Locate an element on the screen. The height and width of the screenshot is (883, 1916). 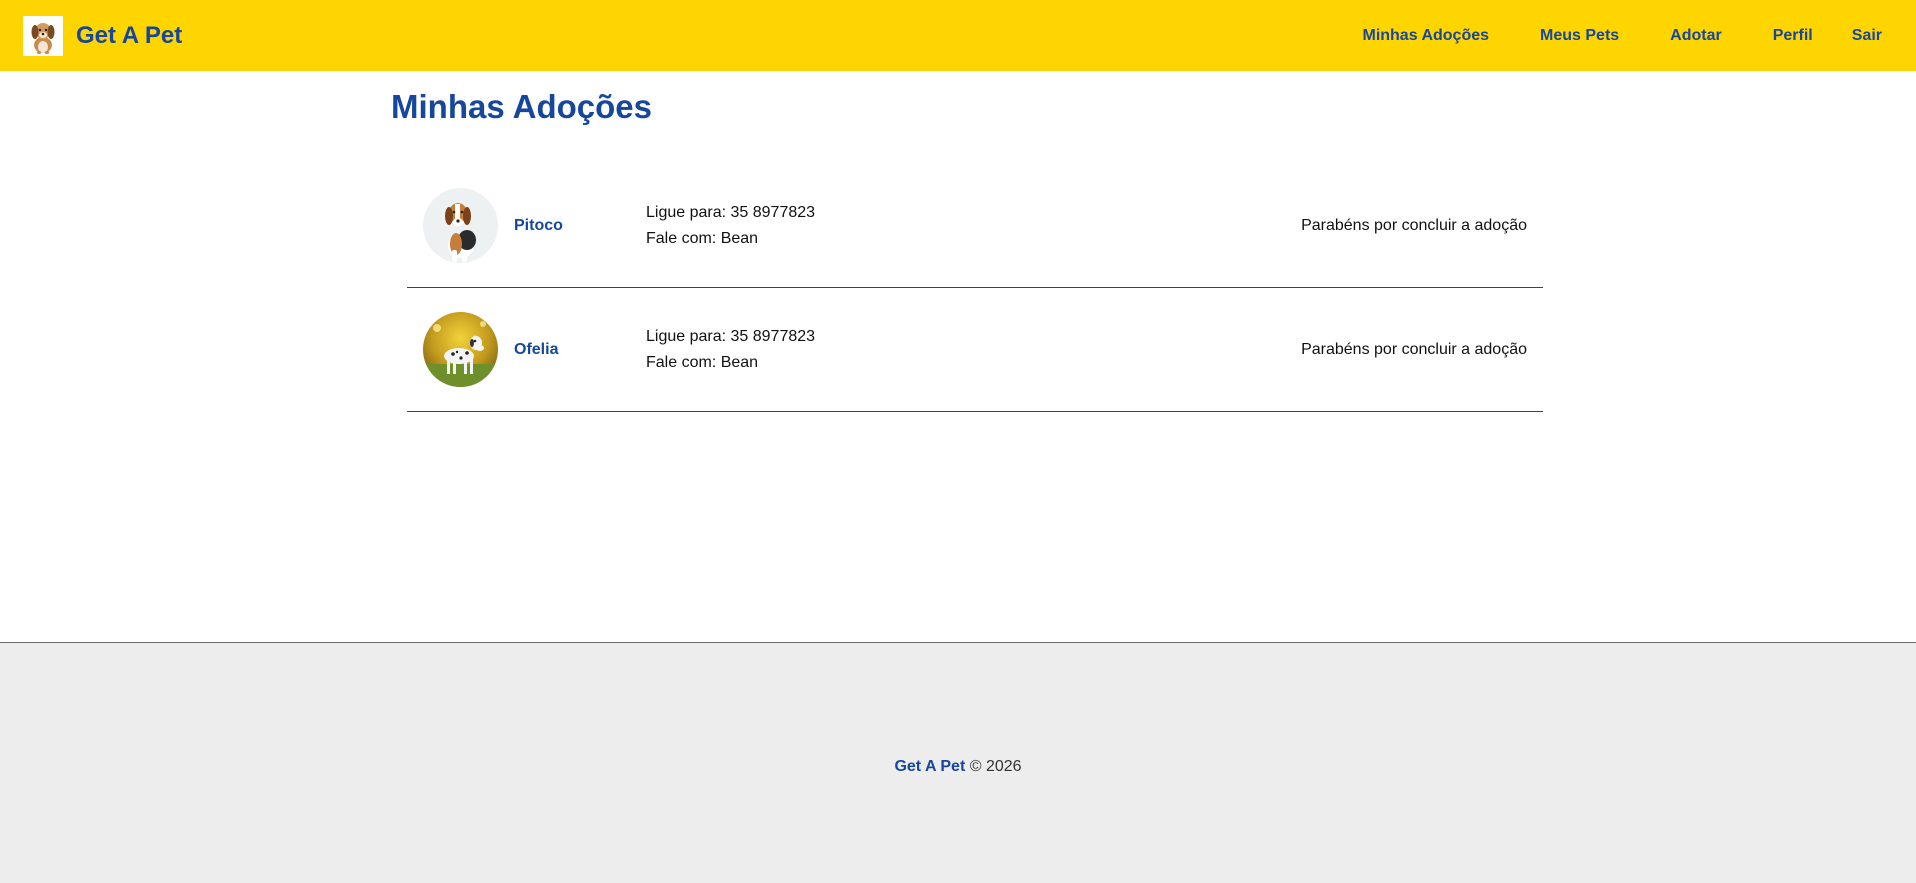
pet-name-link: Pitoco is located at coordinates (538, 226).